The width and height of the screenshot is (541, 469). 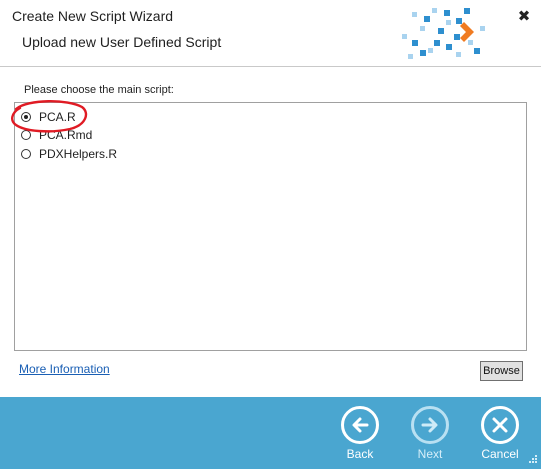 What do you see at coordinates (501, 371) in the screenshot?
I see `browse-button: Browse` at bounding box center [501, 371].